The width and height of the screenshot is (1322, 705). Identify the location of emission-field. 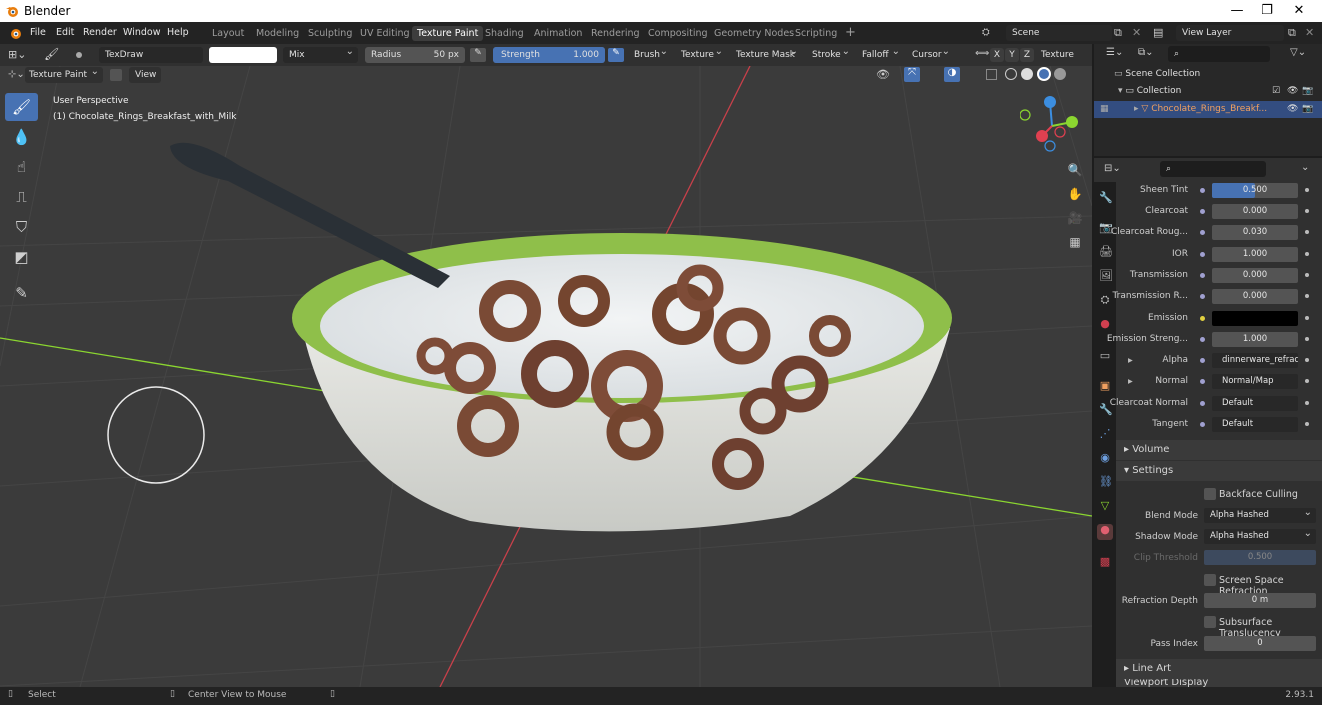
(1255, 318).